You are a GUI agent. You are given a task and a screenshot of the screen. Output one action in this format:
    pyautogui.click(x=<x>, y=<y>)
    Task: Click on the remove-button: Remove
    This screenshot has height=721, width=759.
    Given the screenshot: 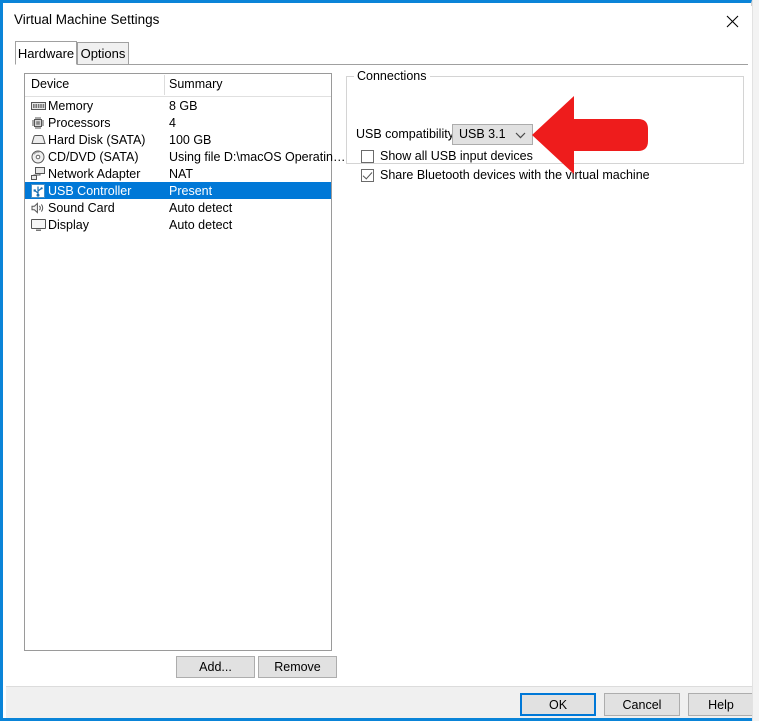 What is the action you would take?
    pyautogui.click(x=297, y=667)
    